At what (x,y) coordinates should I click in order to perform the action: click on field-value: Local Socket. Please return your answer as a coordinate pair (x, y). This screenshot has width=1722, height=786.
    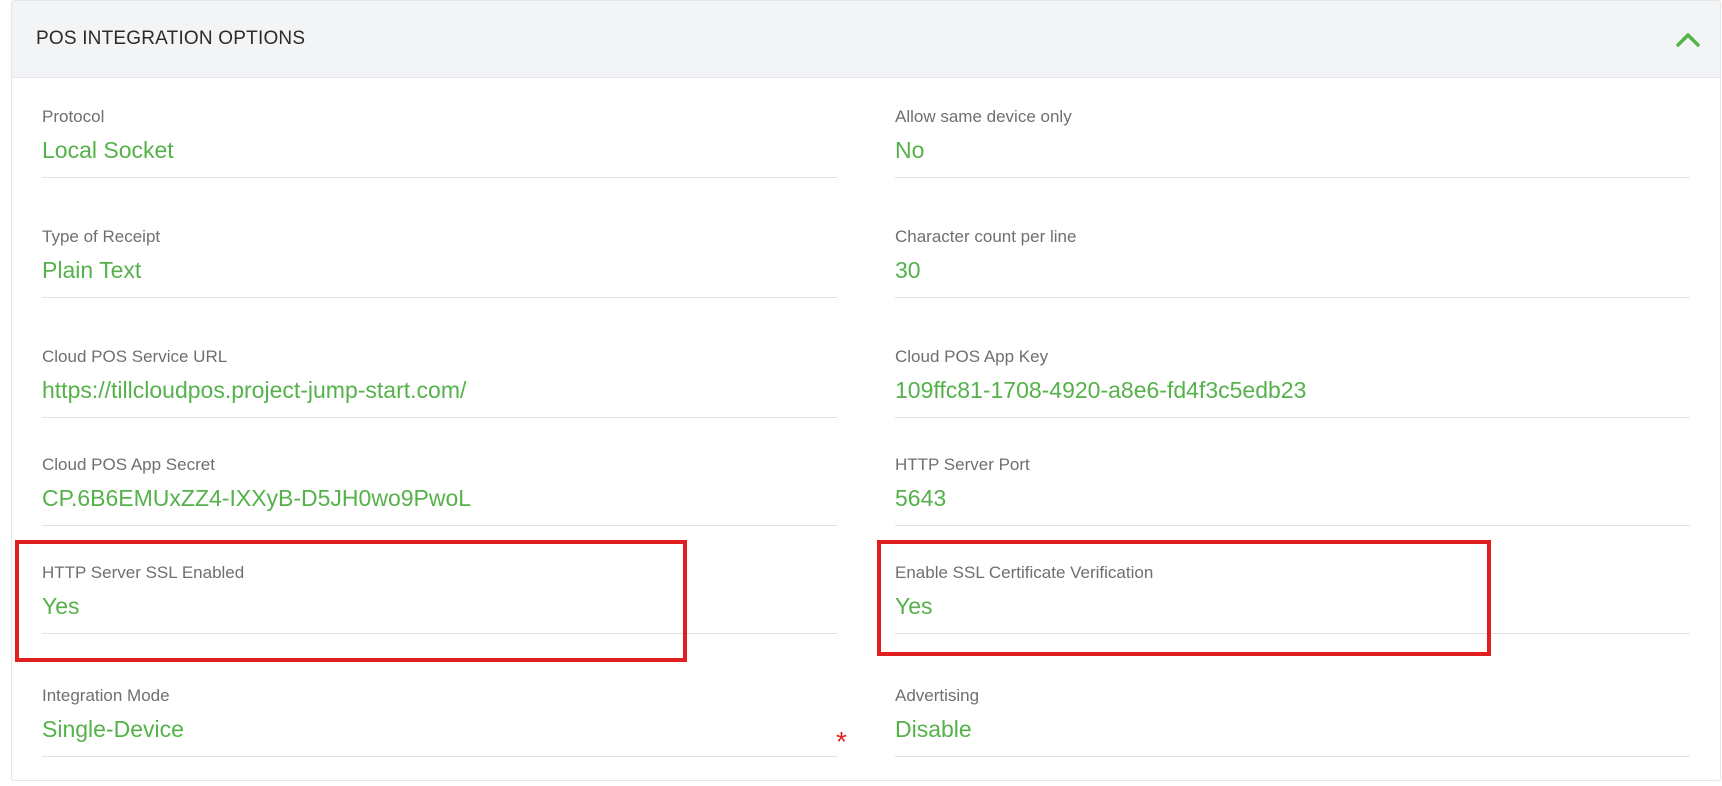
    Looking at the image, I should click on (108, 150).